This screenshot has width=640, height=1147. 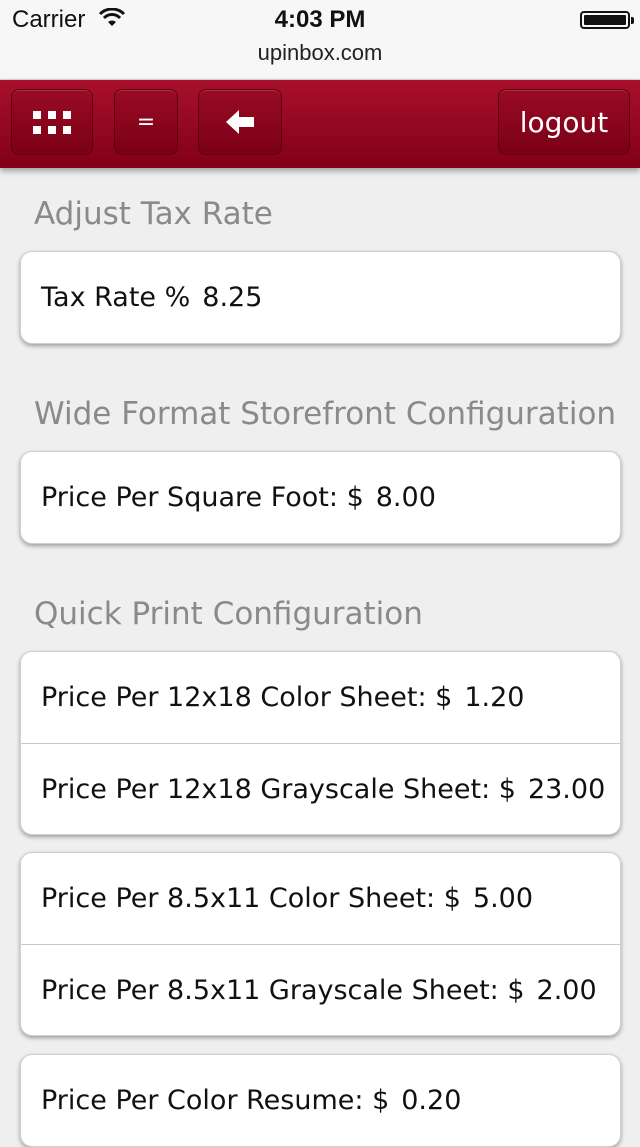 I want to click on arrow-left-icon, so click(x=240, y=122).